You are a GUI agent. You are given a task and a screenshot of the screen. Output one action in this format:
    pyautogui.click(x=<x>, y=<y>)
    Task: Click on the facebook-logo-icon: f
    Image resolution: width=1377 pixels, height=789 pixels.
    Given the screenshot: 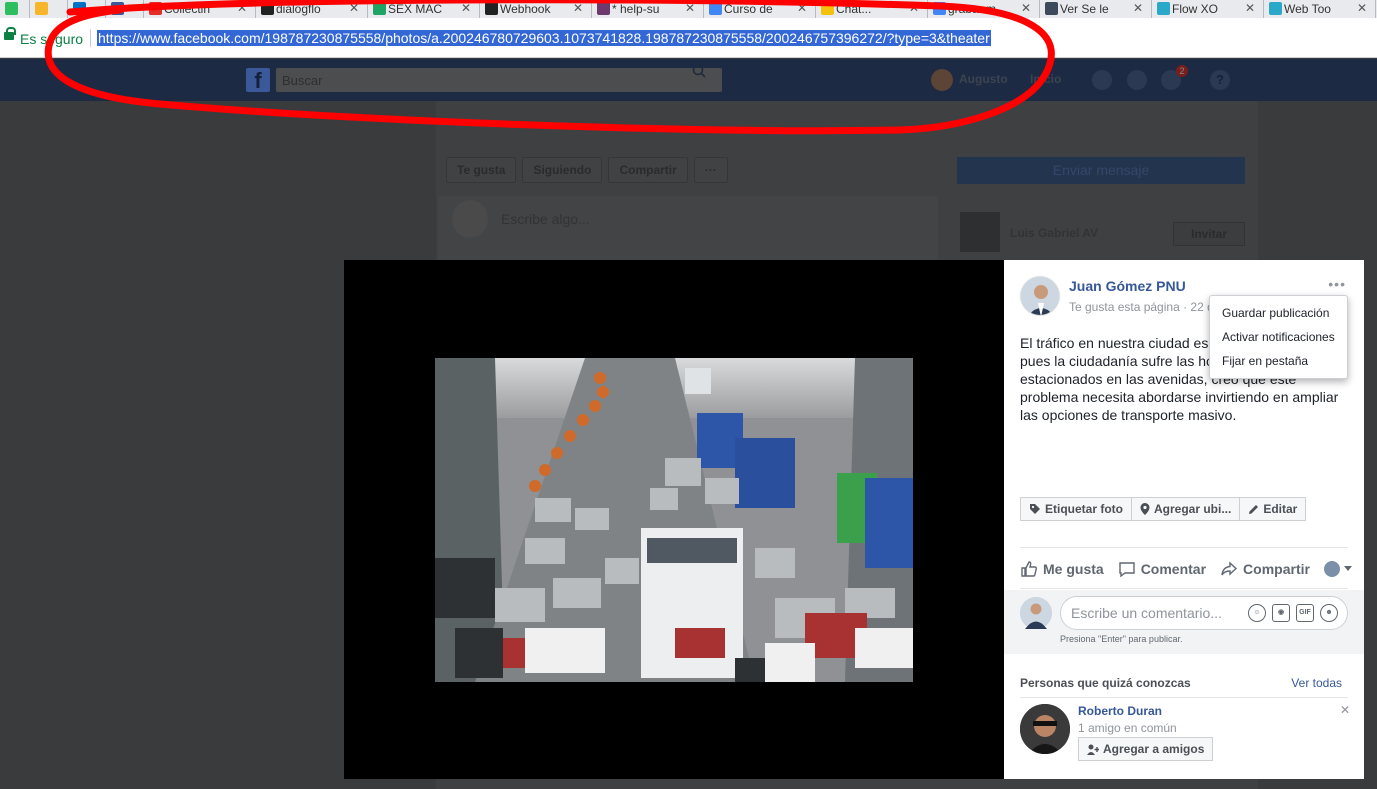 What is the action you would take?
    pyautogui.click(x=258, y=80)
    